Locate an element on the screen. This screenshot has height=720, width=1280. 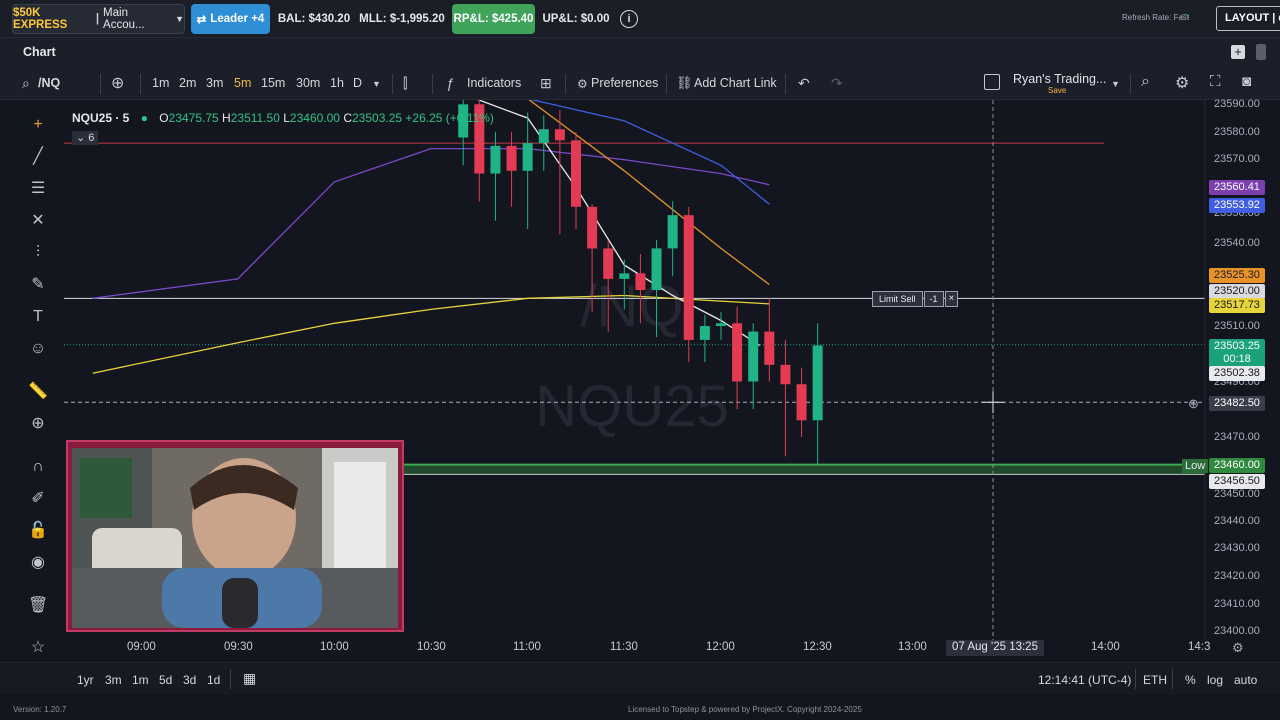
interval-2m: 2m is located at coordinates (187, 83).